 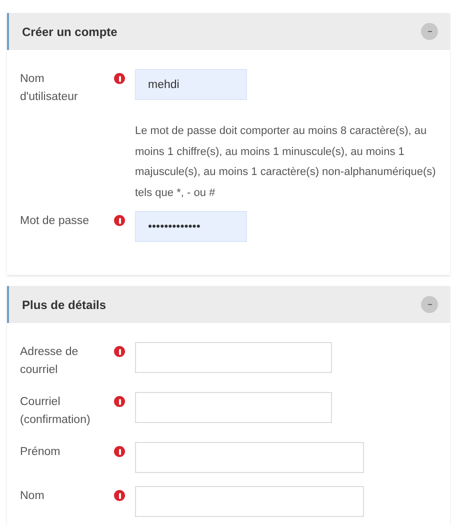 What do you see at coordinates (55, 411) in the screenshot?
I see `field-label: Courriel (confirmation)` at bounding box center [55, 411].